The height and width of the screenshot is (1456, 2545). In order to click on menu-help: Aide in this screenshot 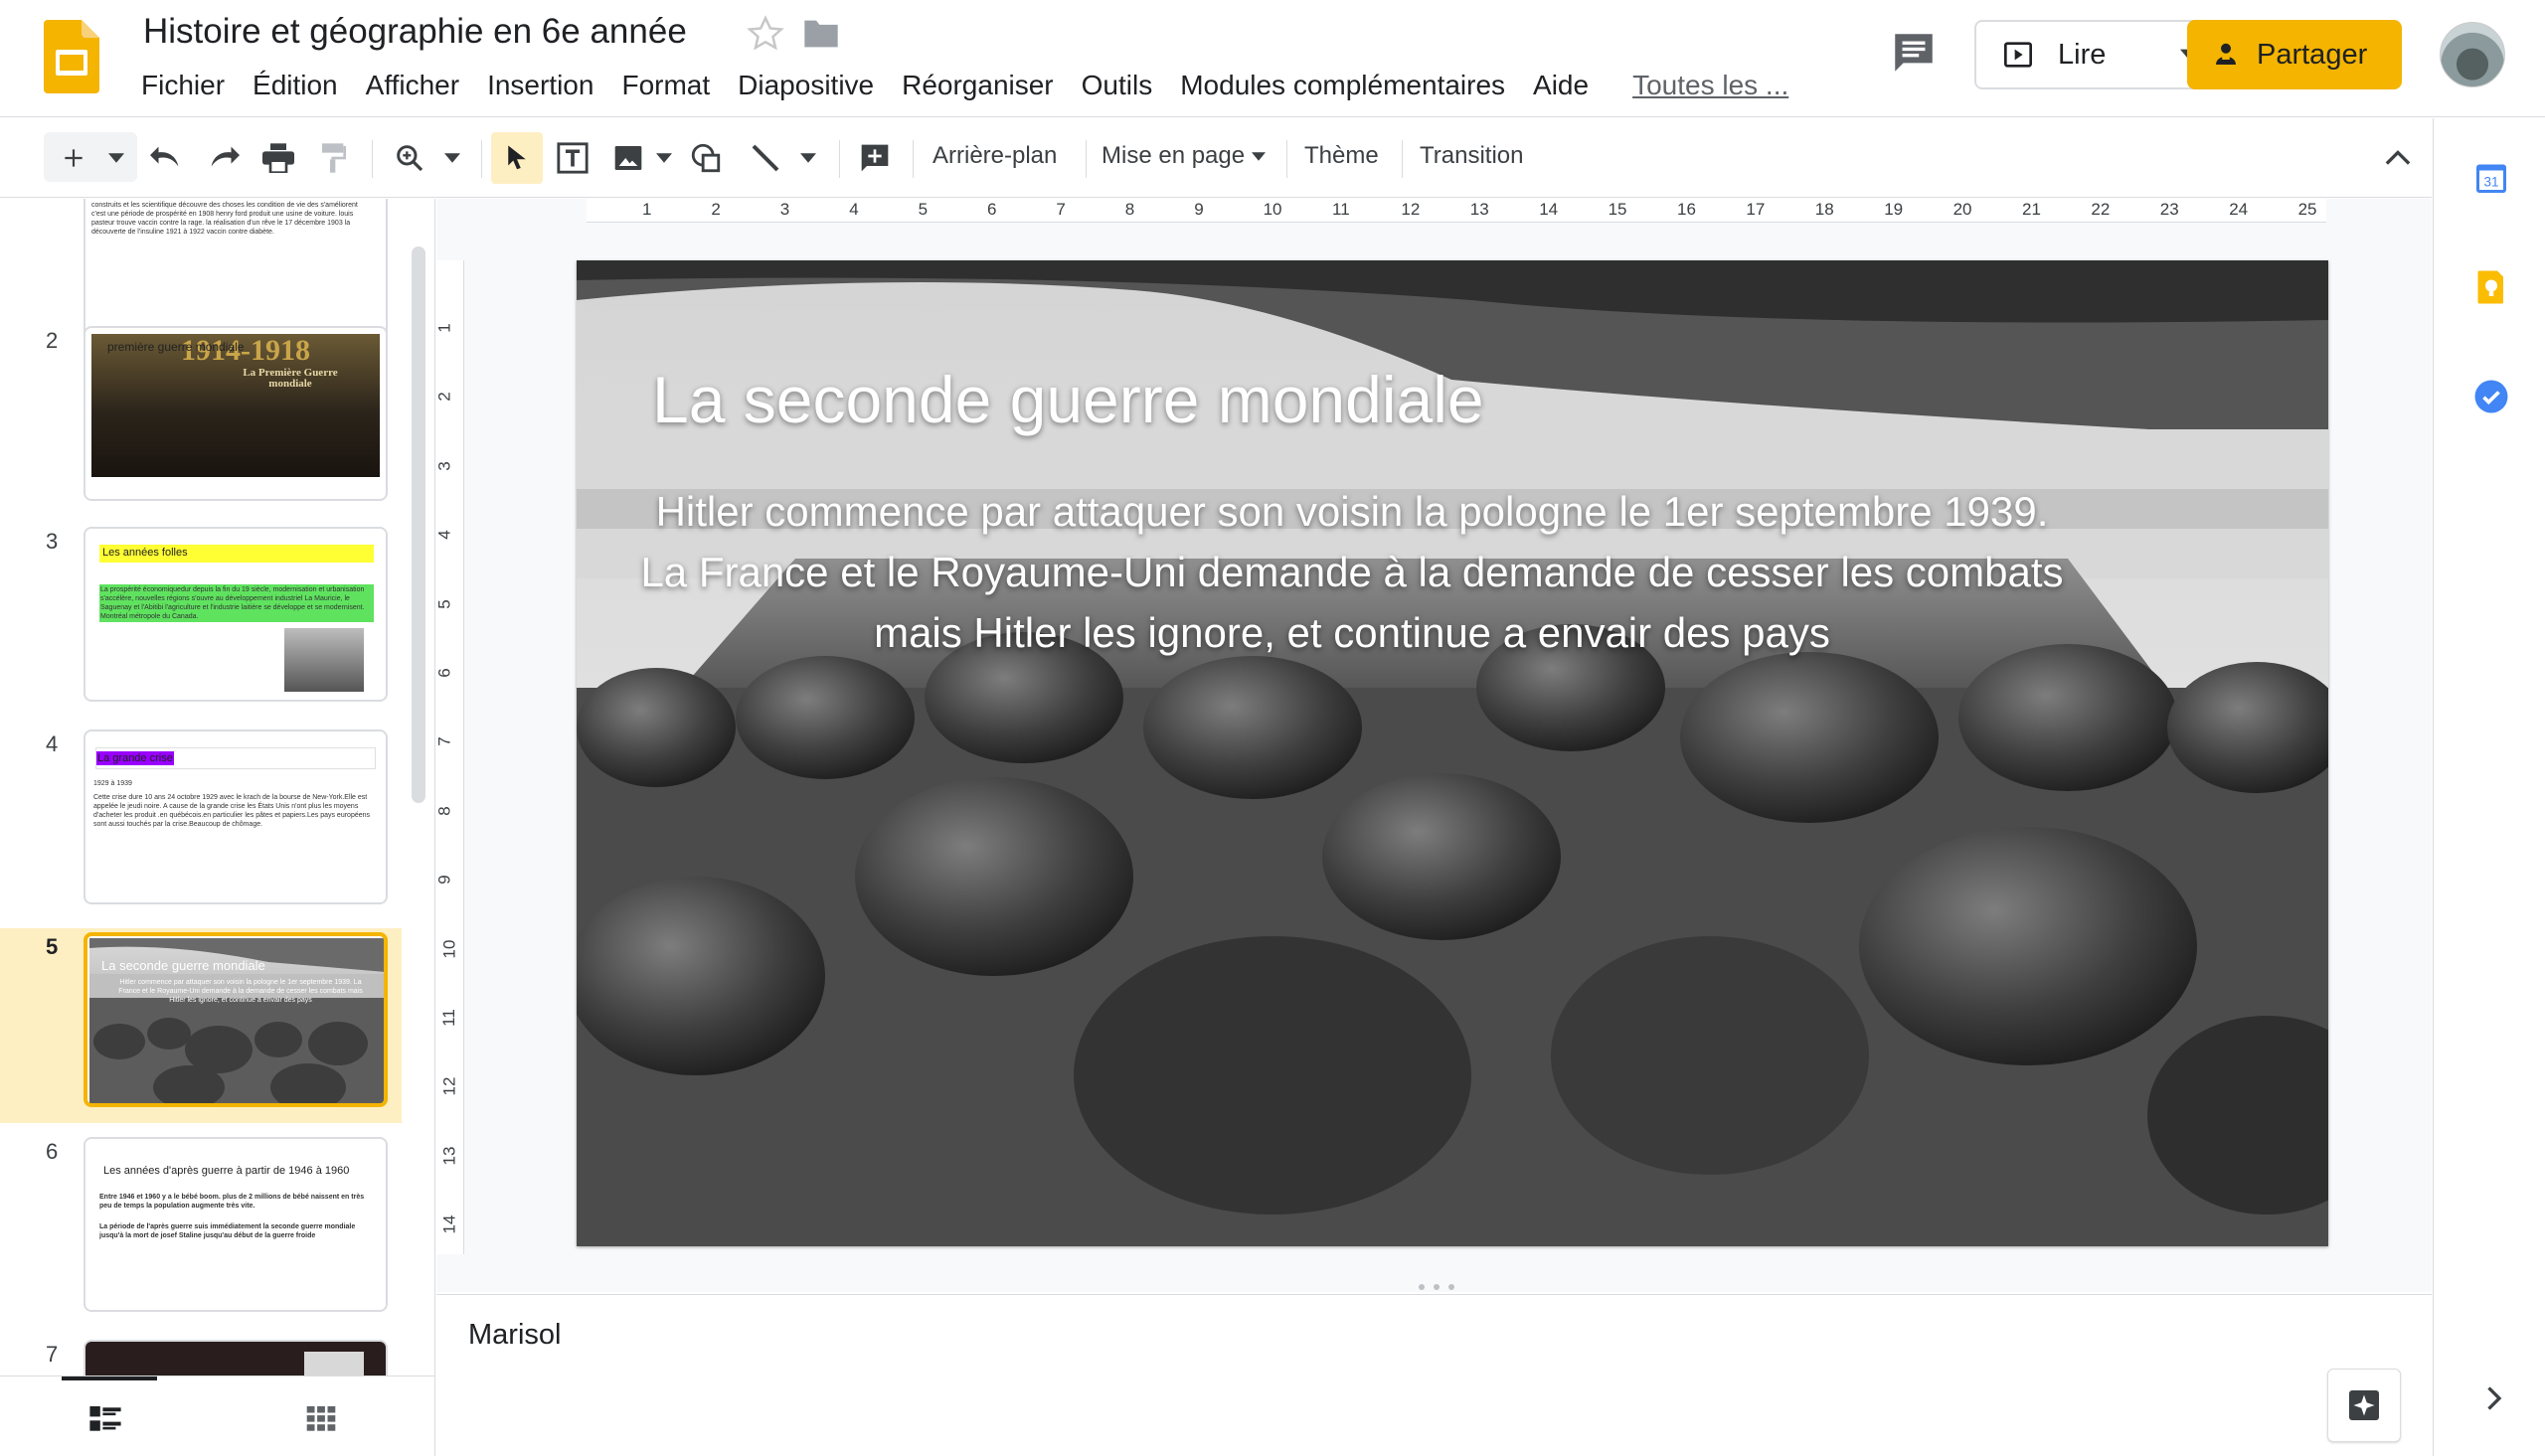, I will do `click(1568, 87)`.